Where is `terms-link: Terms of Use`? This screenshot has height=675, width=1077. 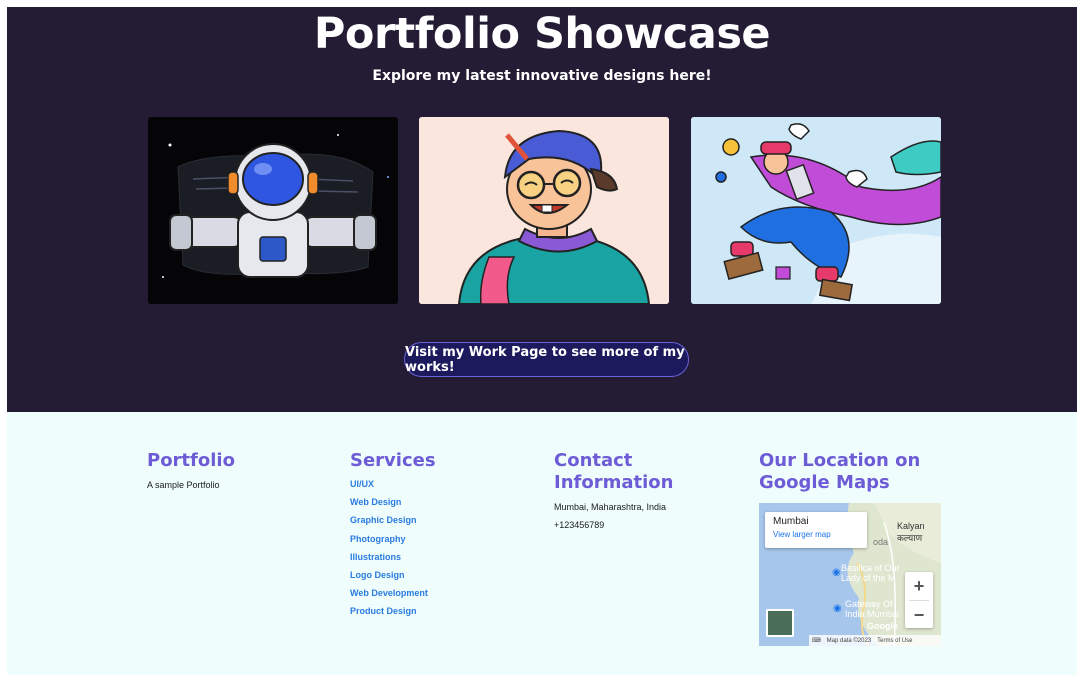
terms-link: Terms of Use is located at coordinates (894, 641).